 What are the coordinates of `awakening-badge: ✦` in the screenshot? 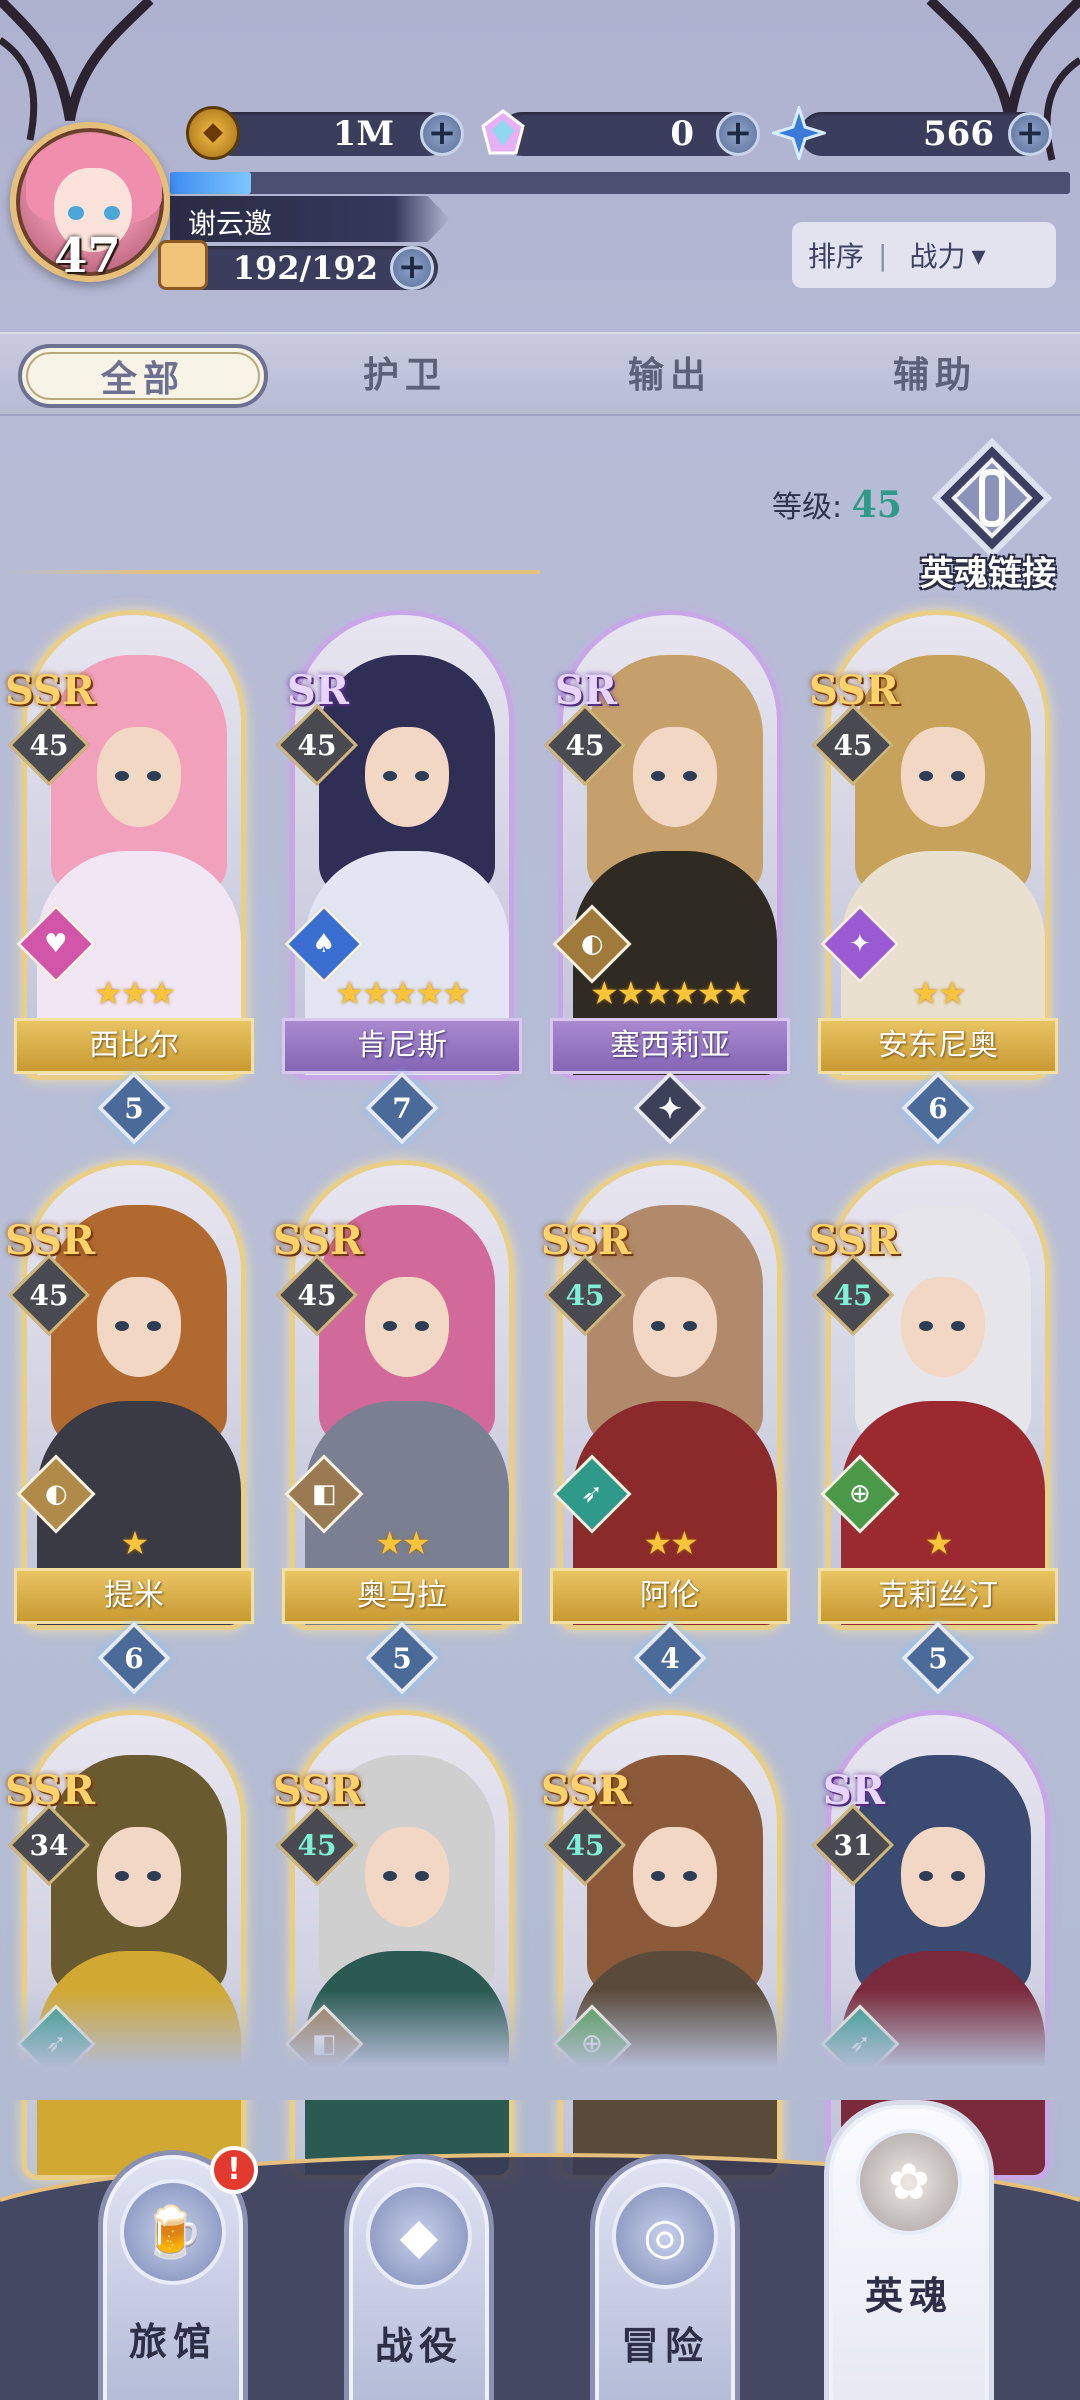 It's located at (670, 1108).